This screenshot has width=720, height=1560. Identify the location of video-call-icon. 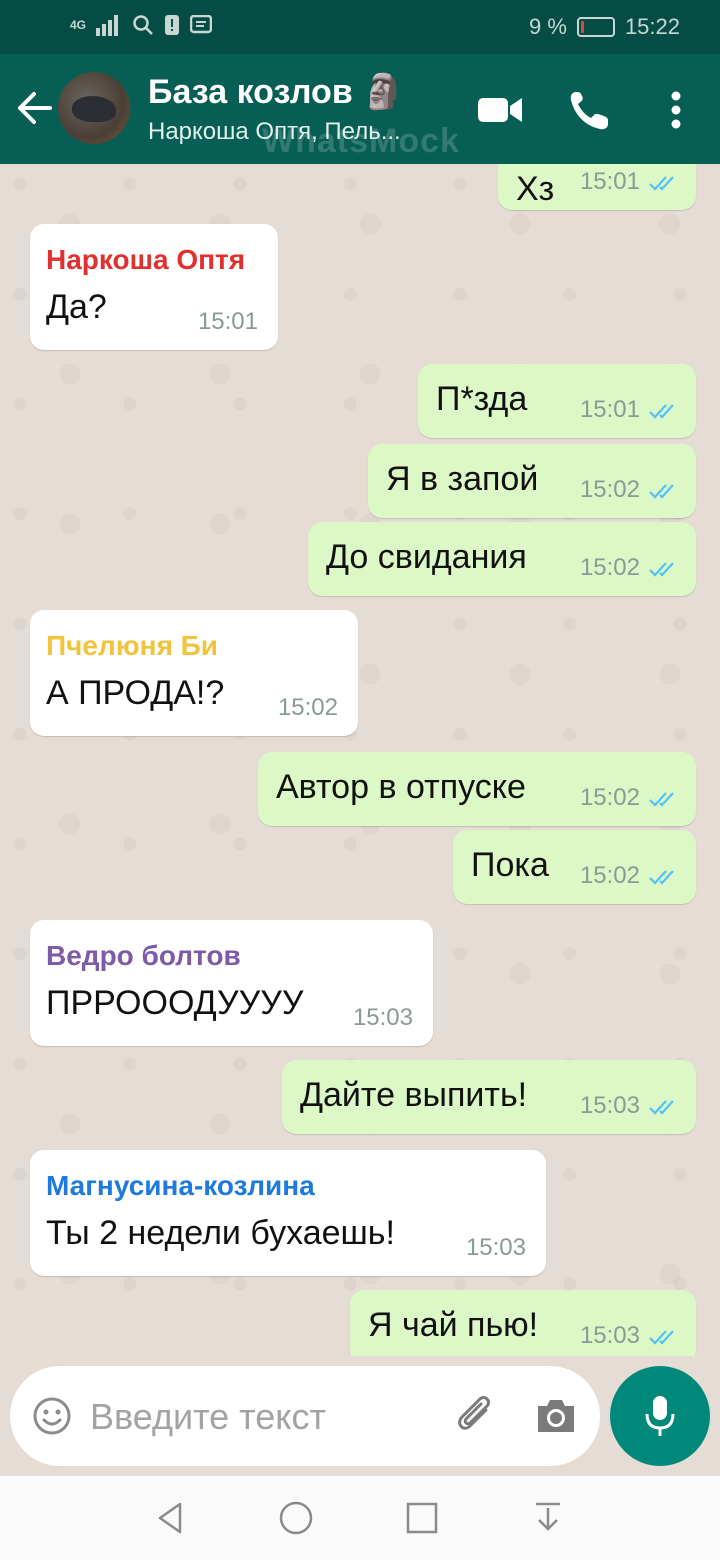
(500, 110).